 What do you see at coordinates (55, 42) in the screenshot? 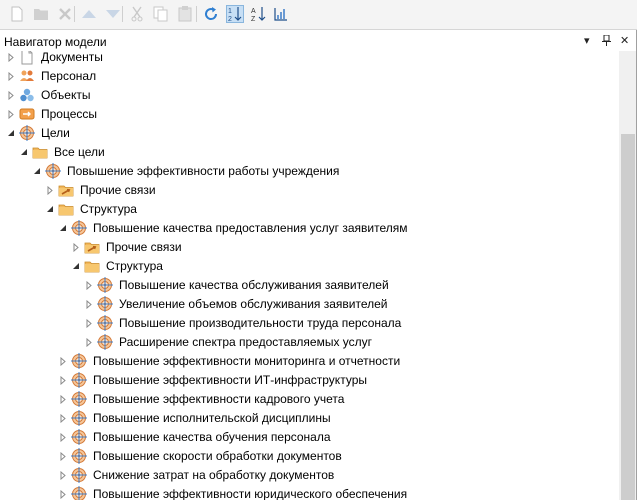
I see `panel-title: Навигатор модели` at bounding box center [55, 42].